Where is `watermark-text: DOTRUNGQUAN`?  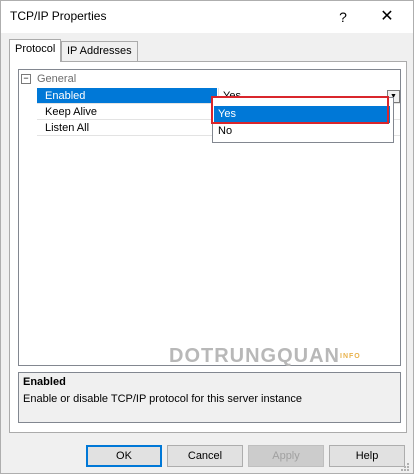 watermark-text: DOTRUNGQUAN is located at coordinates (254, 356).